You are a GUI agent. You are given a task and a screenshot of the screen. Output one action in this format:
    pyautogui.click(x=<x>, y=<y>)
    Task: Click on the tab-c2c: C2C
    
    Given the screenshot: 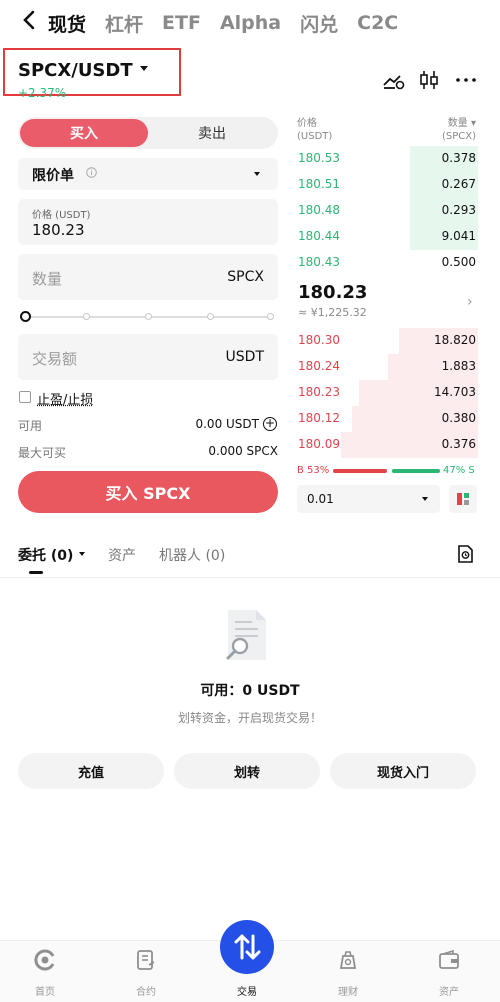 What is the action you would take?
    pyautogui.click(x=377, y=23)
    